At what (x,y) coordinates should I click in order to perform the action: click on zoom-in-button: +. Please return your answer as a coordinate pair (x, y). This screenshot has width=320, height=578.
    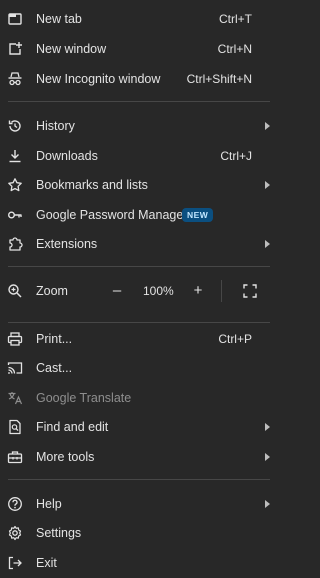
    Looking at the image, I should click on (198, 290).